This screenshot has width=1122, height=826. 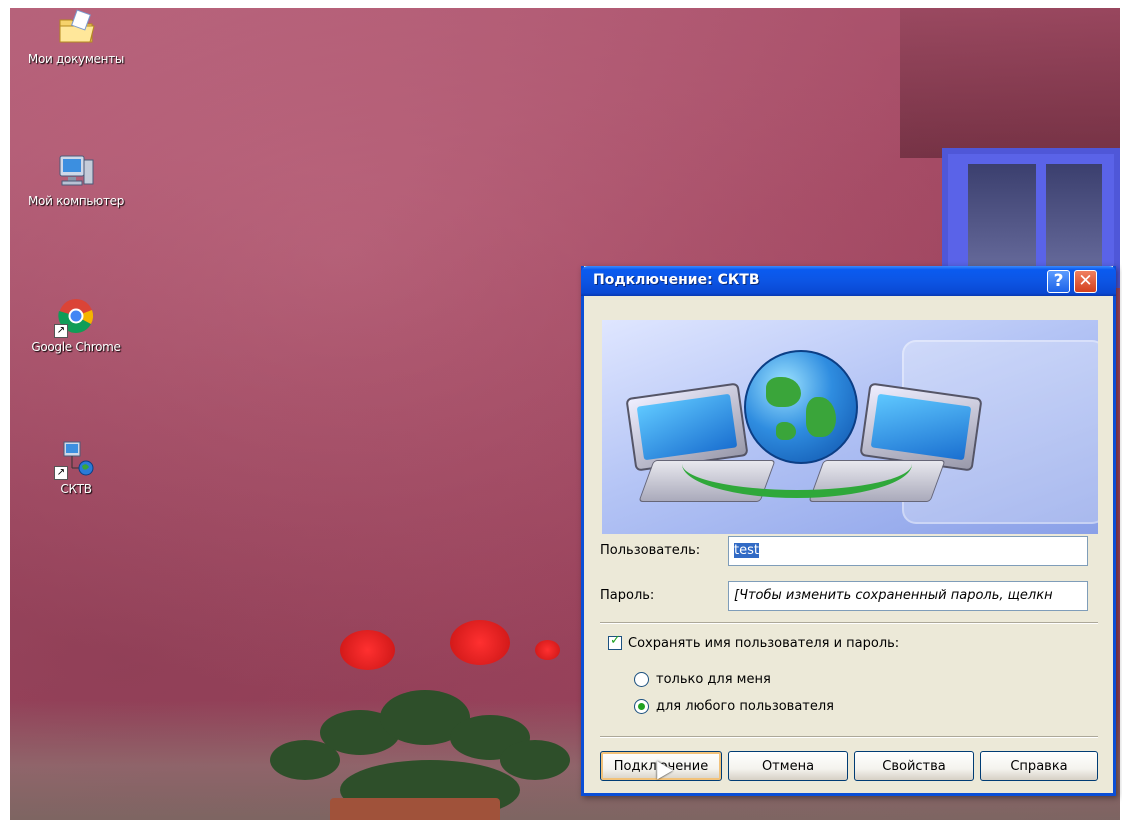 I want to click on desktop-icon-label: СКТВ, so click(x=76, y=489).